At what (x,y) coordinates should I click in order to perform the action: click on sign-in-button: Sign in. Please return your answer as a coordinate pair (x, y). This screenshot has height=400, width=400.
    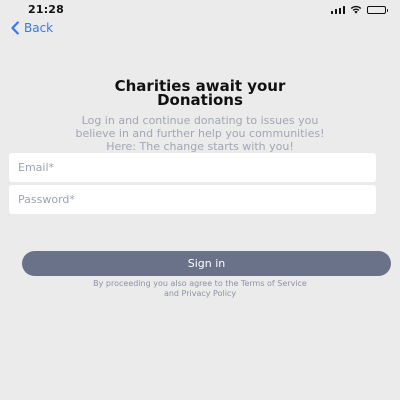
    Looking at the image, I should click on (206, 263).